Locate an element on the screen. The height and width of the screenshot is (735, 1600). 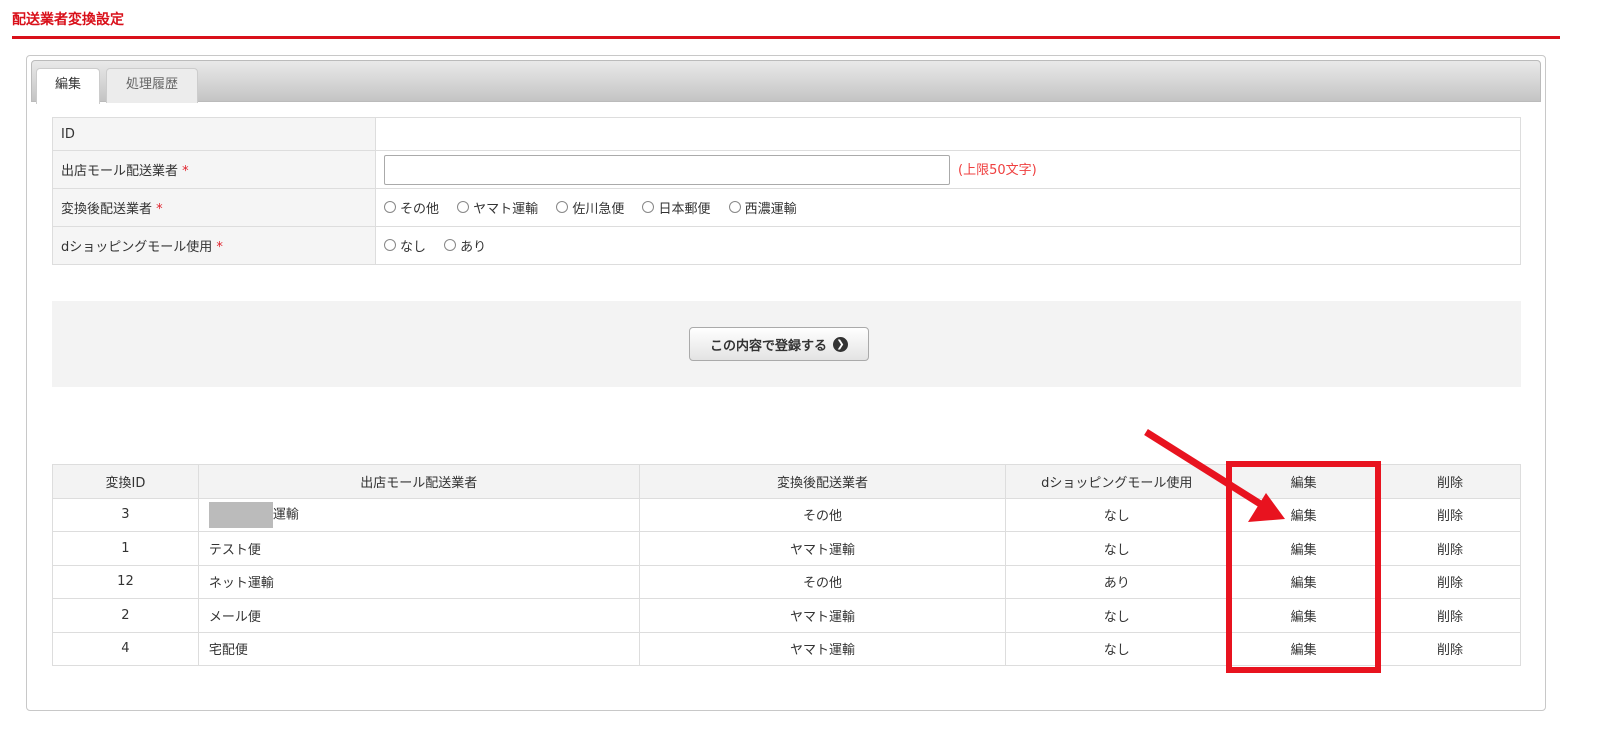
annotation-arrow-icon is located at coordinates (1214, 475).